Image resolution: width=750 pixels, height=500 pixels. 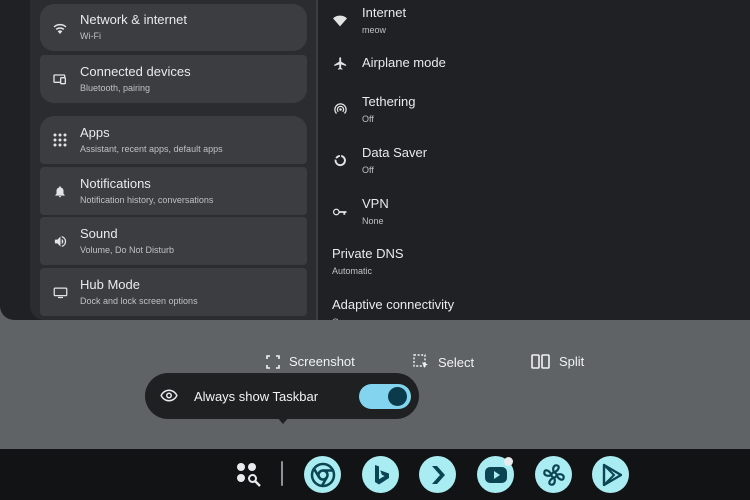 I want to click on setting-vpn: VPN None, so click(x=360, y=211).